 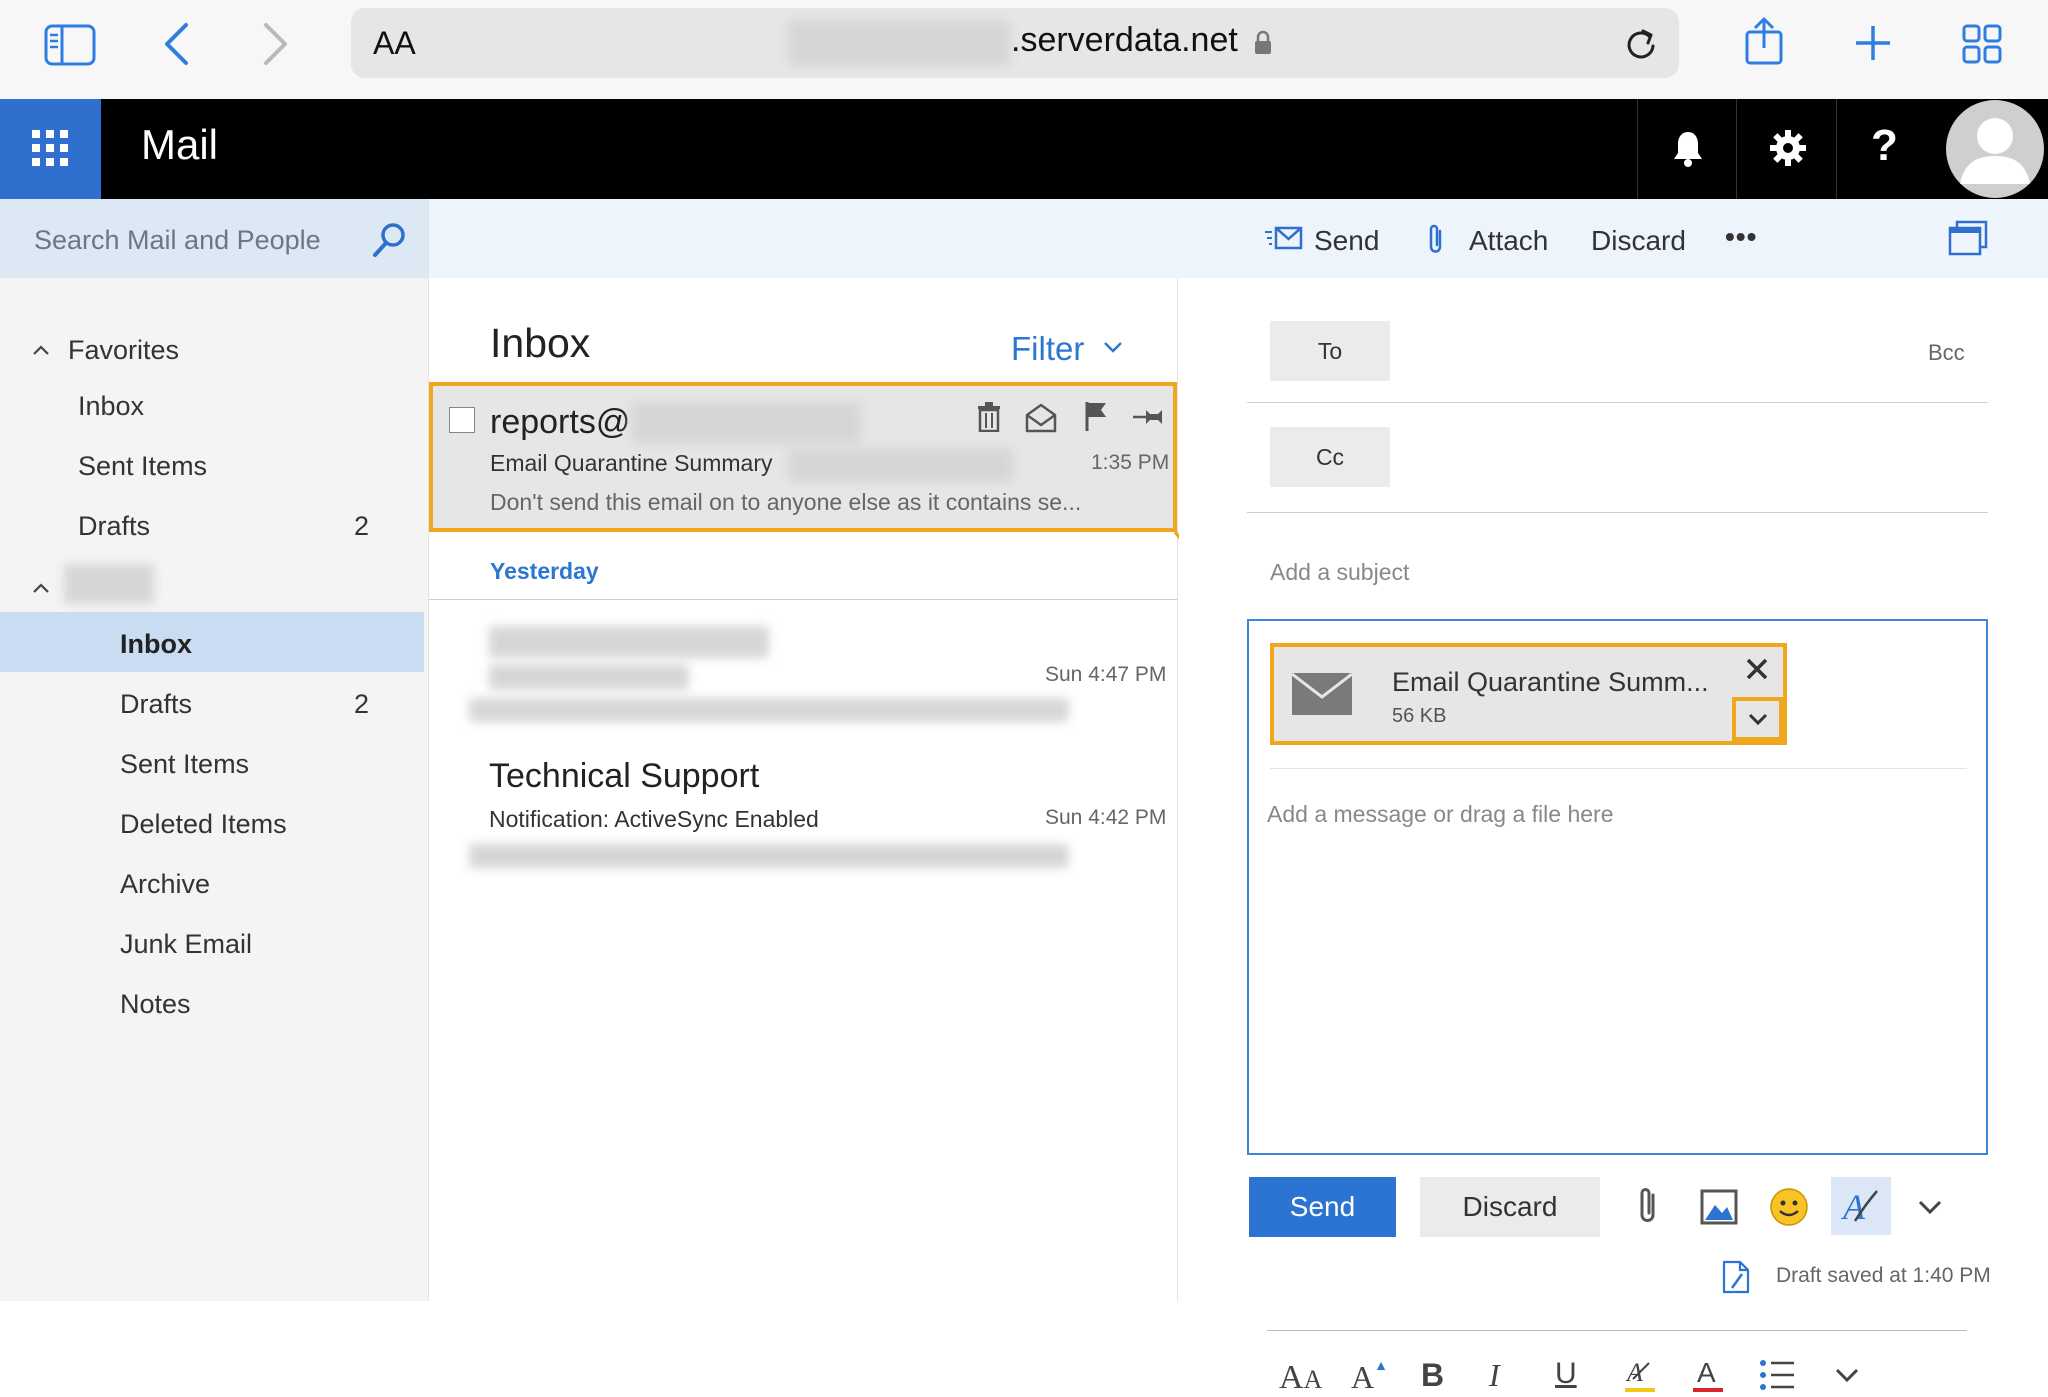 What do you see at coordinates (41, 588) in the screenshot?
I see `collapse-account-icon` at bounding box center [41, 588].